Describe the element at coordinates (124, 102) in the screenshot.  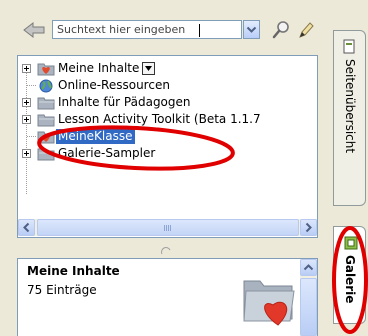
I see `tree-item-label: Inhalte für Pädagogen` at that location.